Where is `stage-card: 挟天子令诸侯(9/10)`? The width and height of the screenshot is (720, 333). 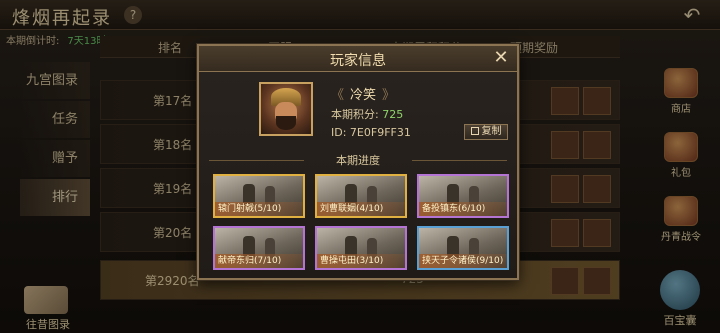
stage-card: 挟天子令诸侯(9/10) is located at coordinates (463, 248).